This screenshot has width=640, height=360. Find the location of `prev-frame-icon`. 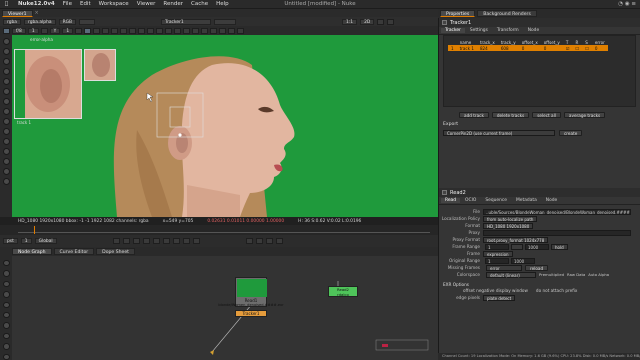

prev-frame-icon is located at coordinates (136, 241).